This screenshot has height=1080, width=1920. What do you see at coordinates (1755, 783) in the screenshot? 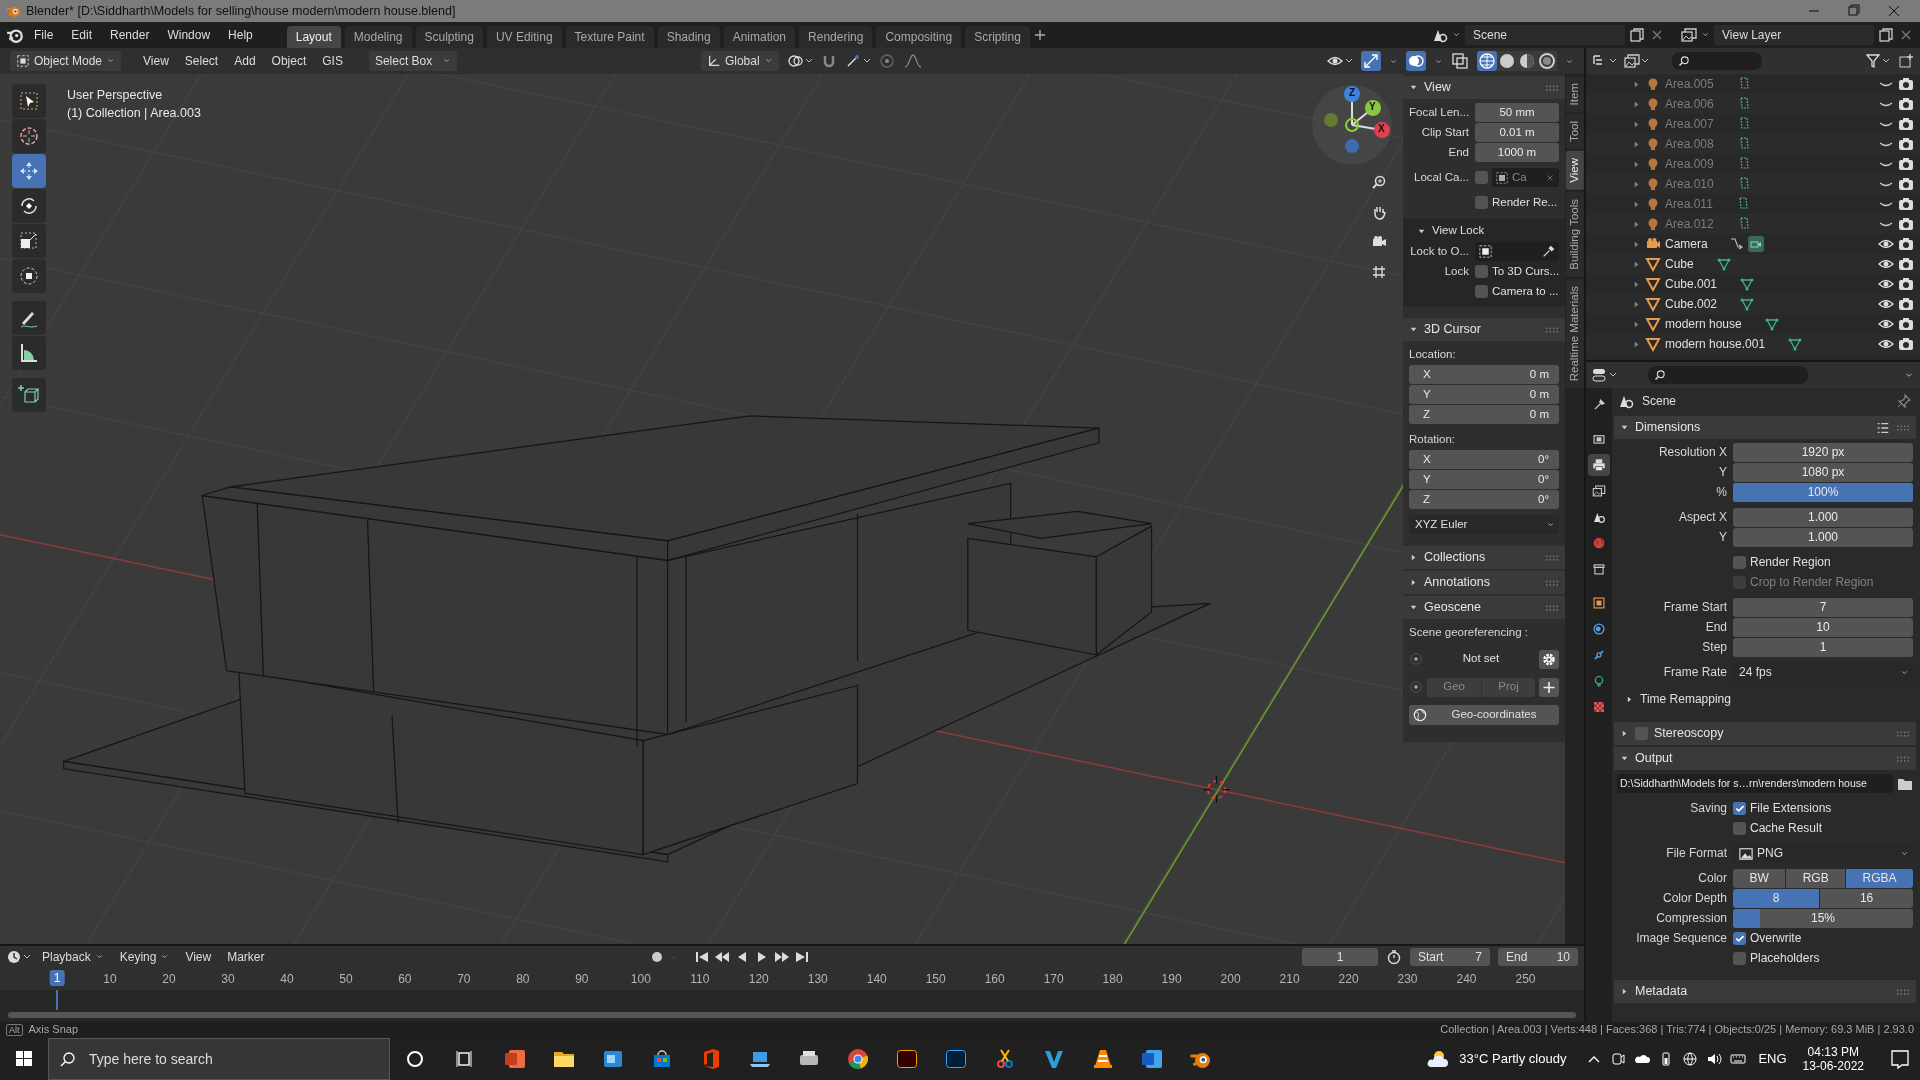
I see `path-field: D:\Siddharth\Models for s…rn\renders\modern house` at bounding box center [1755, 783].